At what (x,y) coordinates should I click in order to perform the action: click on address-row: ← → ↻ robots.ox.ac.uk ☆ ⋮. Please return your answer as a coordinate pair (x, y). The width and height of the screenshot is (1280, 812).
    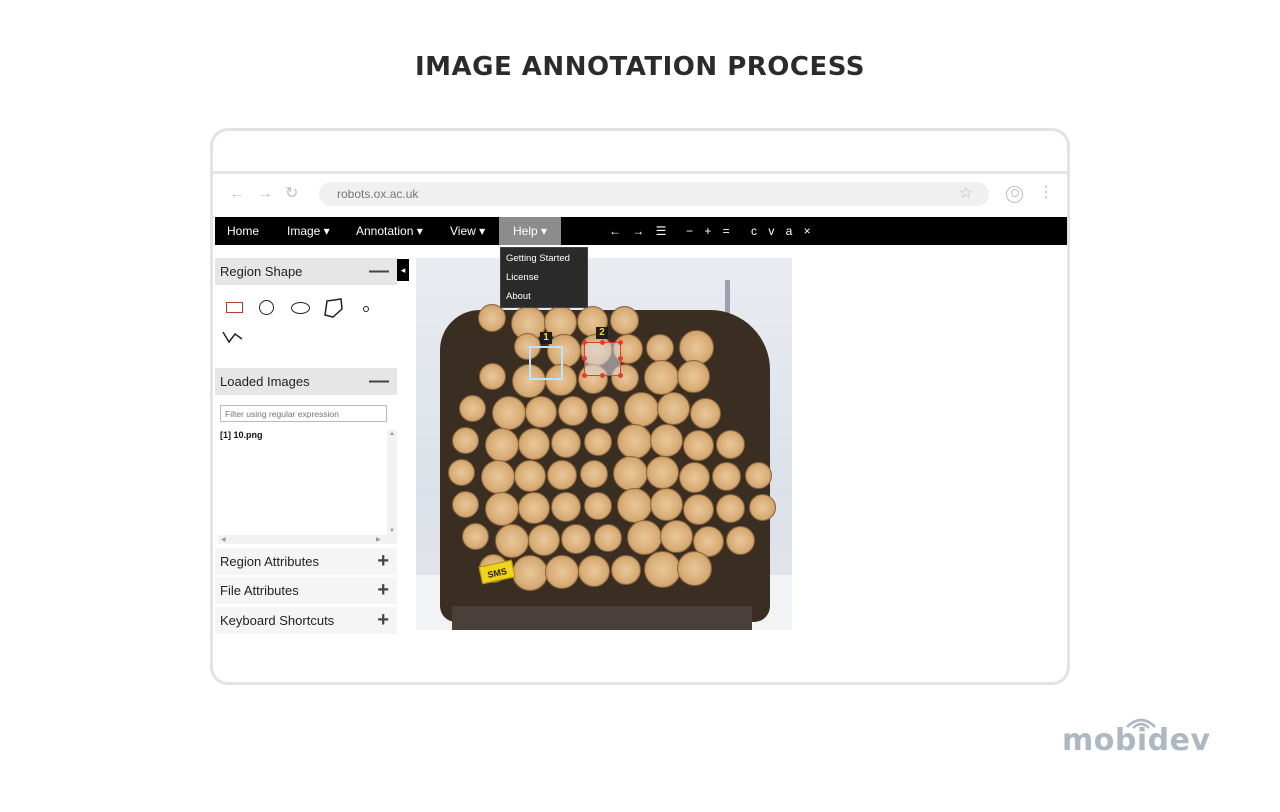
    Looking at the image, I should click on (640, 195).